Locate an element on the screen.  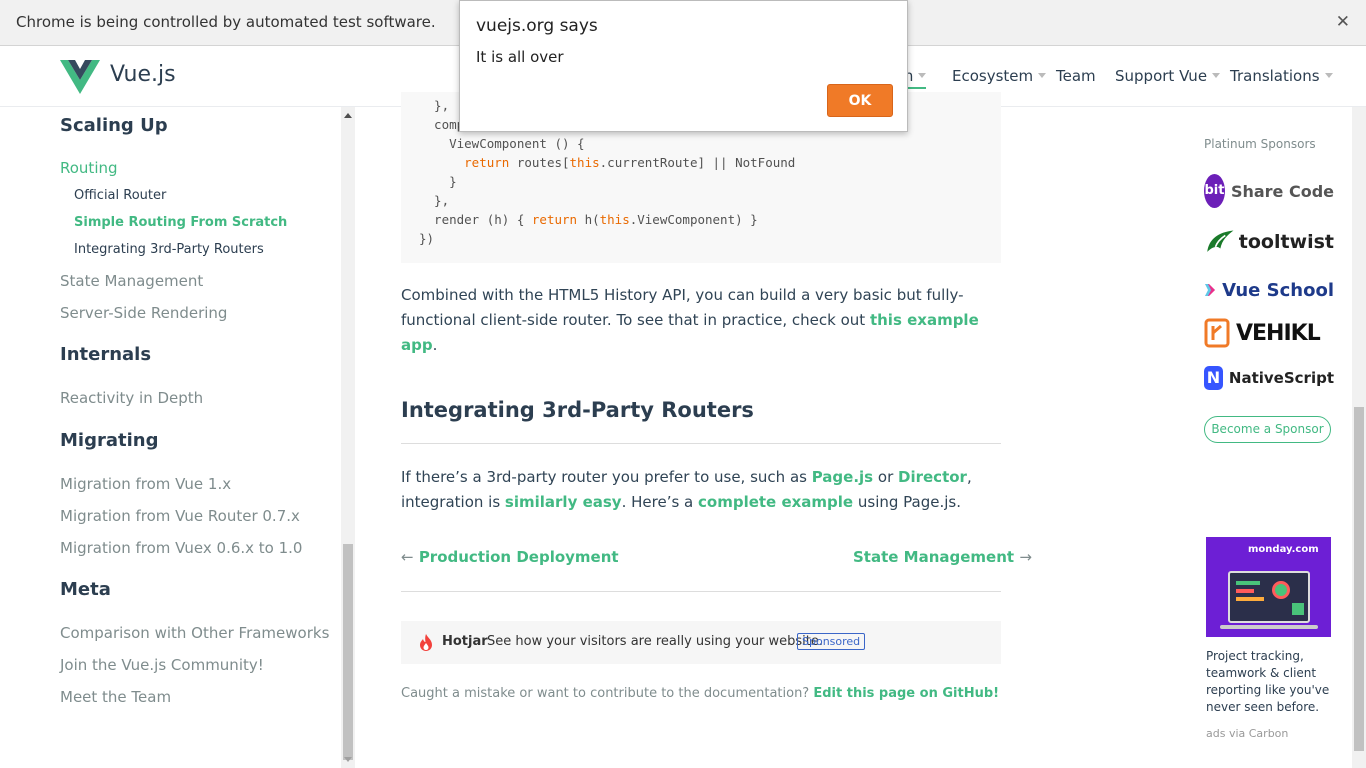
ok-button: OK is located at coordinates (860, 100).